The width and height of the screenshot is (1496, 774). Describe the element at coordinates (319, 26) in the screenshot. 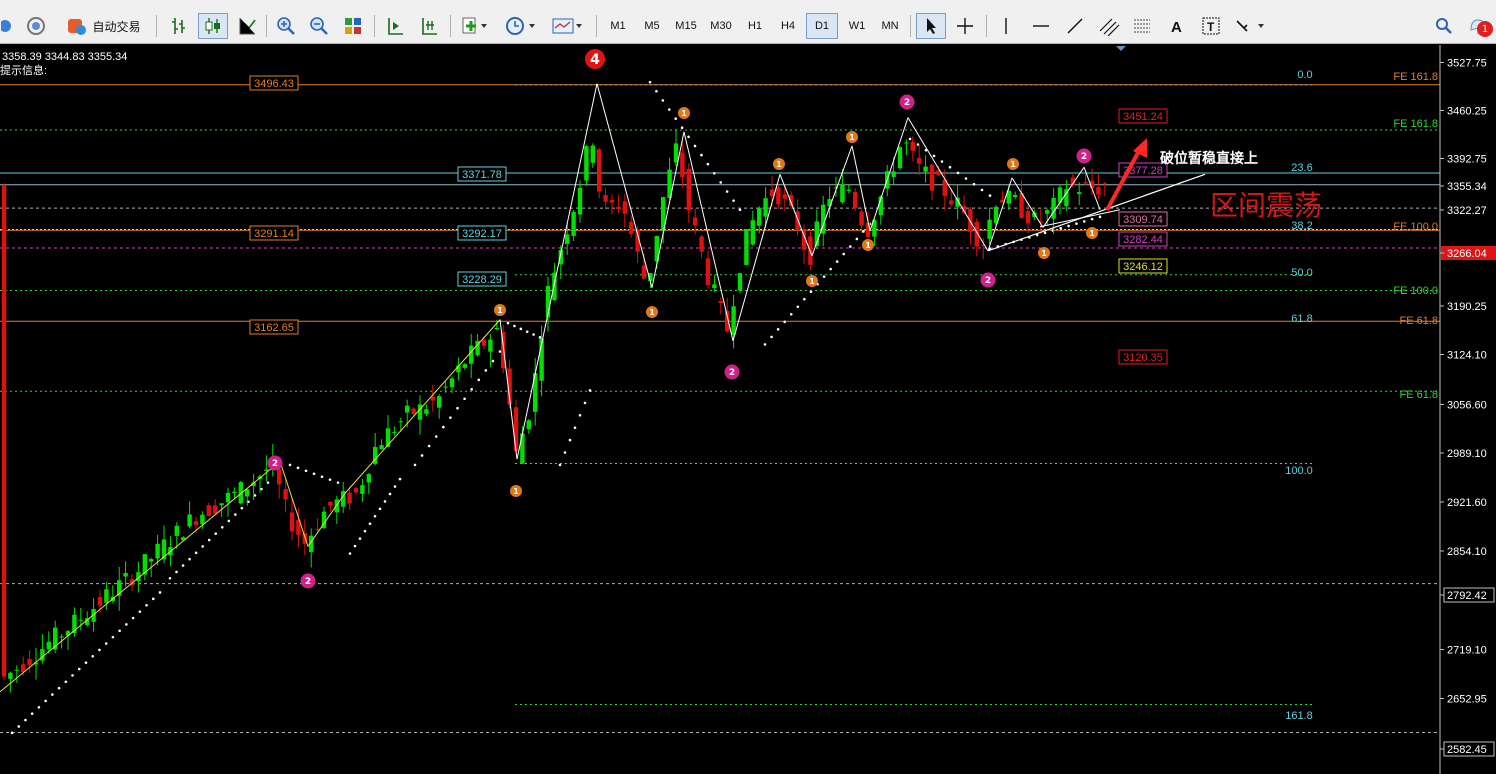

I see `zoom-out-icon` at that location.